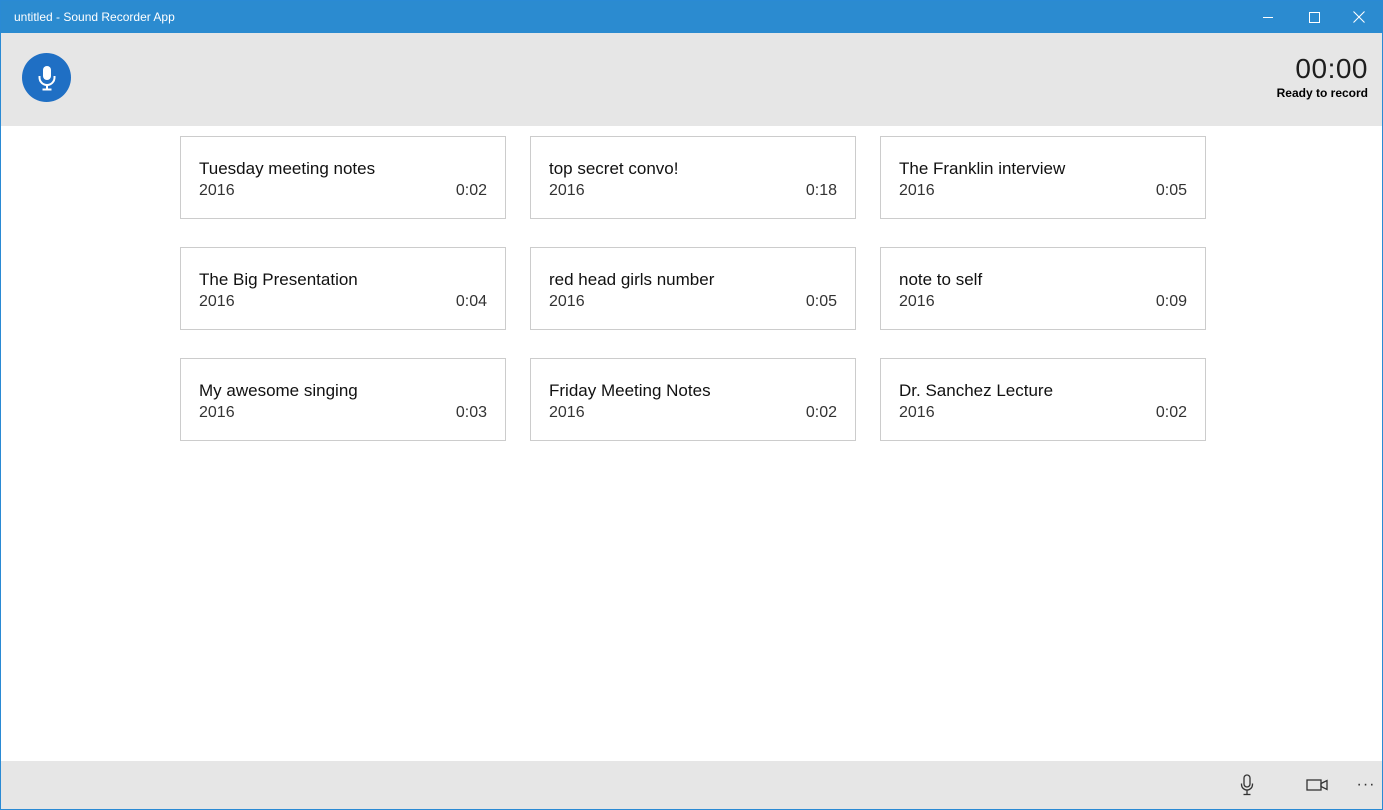  I want to click on recording-name: red head girls number, so click(632, 279).